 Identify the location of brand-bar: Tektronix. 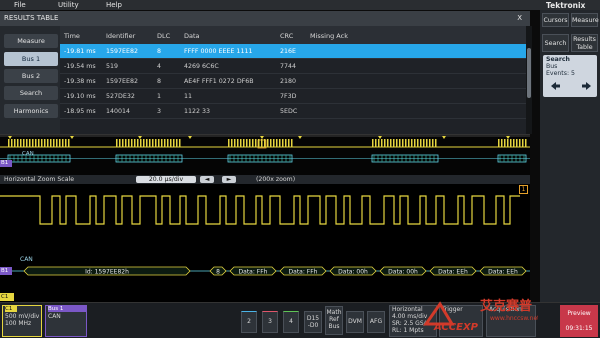
(570, 5).